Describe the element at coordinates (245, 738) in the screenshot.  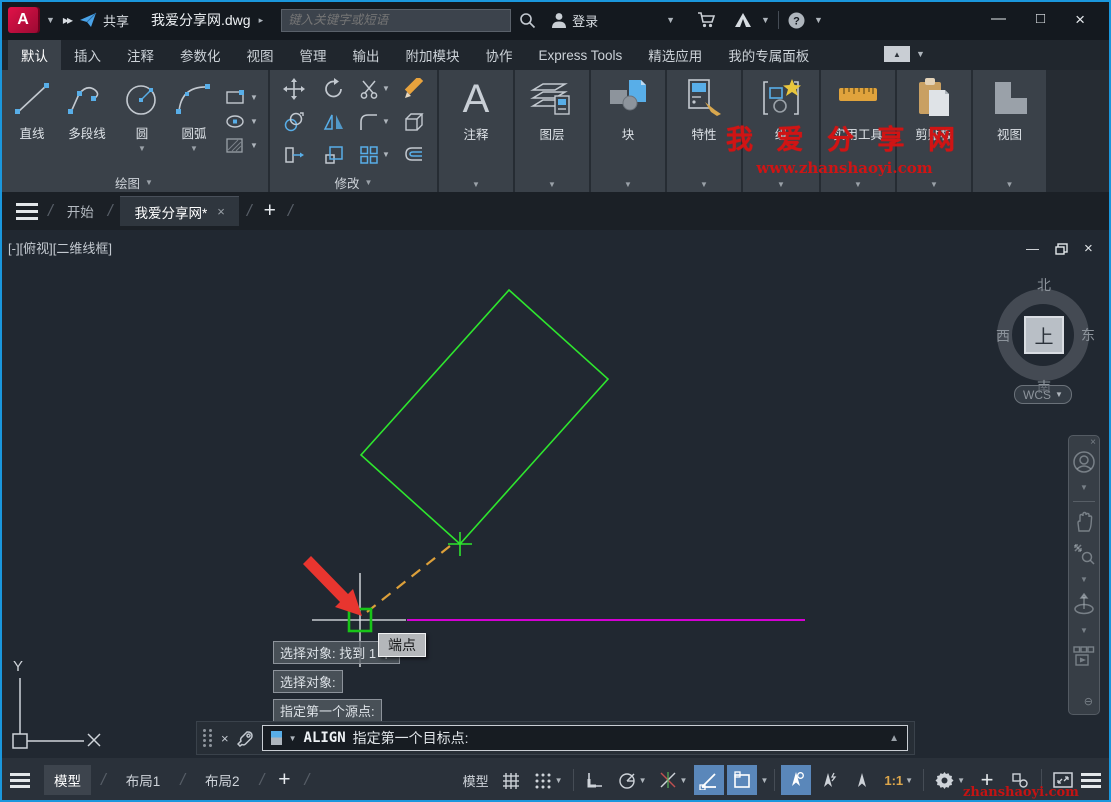
I see `command-settings-wrench-icon` at that location.